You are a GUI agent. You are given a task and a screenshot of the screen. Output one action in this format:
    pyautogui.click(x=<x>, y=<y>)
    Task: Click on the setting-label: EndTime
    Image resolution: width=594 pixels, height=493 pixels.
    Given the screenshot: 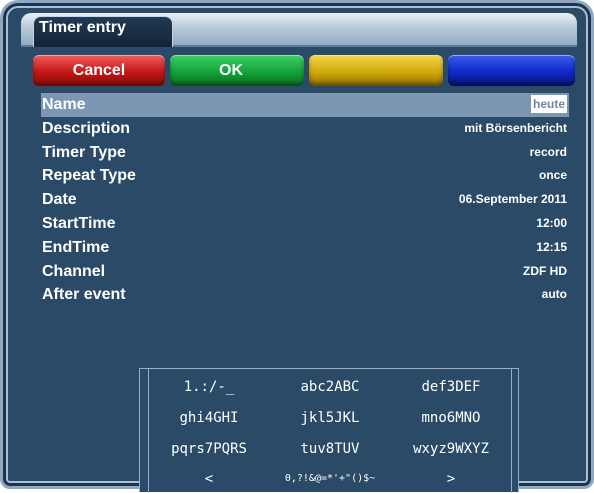 What is the action you would take?
    pyautogui.click(x=76, y=247)
    